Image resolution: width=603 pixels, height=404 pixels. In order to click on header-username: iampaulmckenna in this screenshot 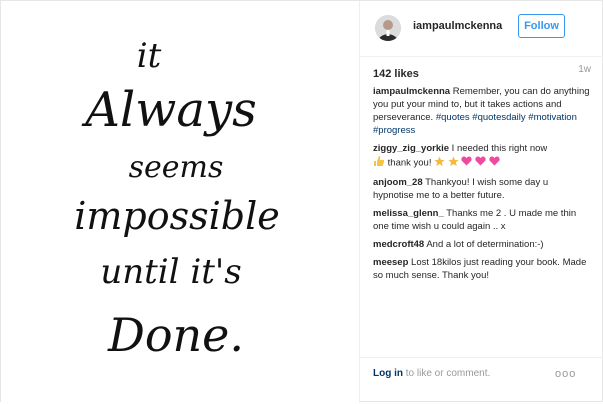, I will do `click(457, 26)`.